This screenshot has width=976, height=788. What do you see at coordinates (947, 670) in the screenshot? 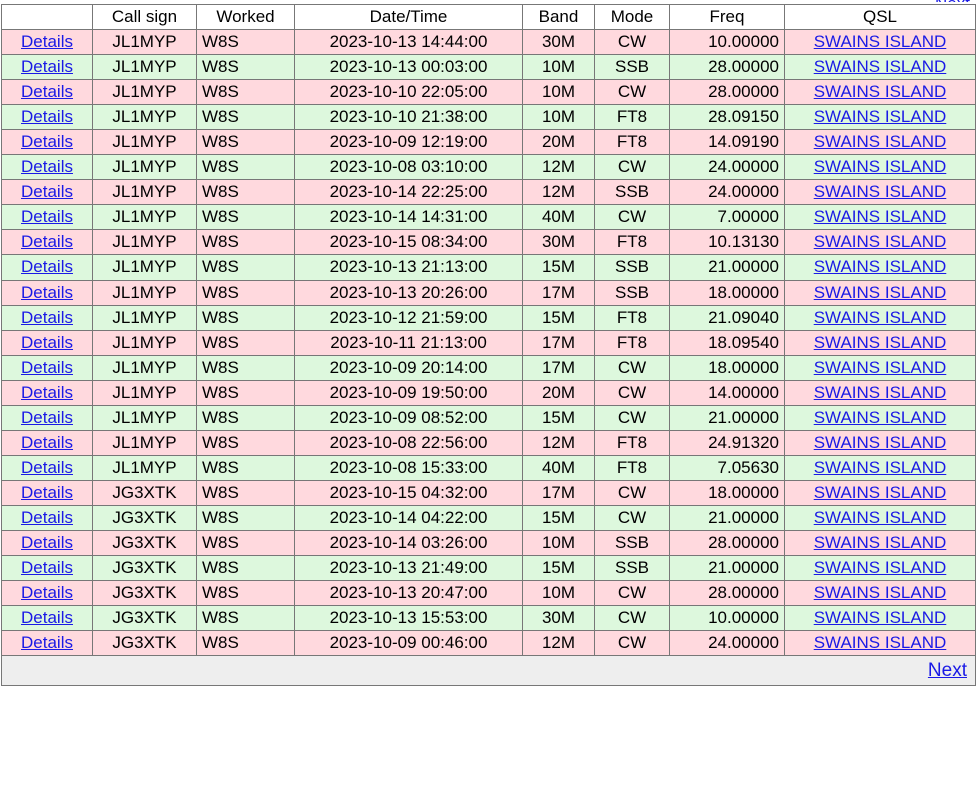
I see `next-page-link: Next` at bounding box center [947, 670].